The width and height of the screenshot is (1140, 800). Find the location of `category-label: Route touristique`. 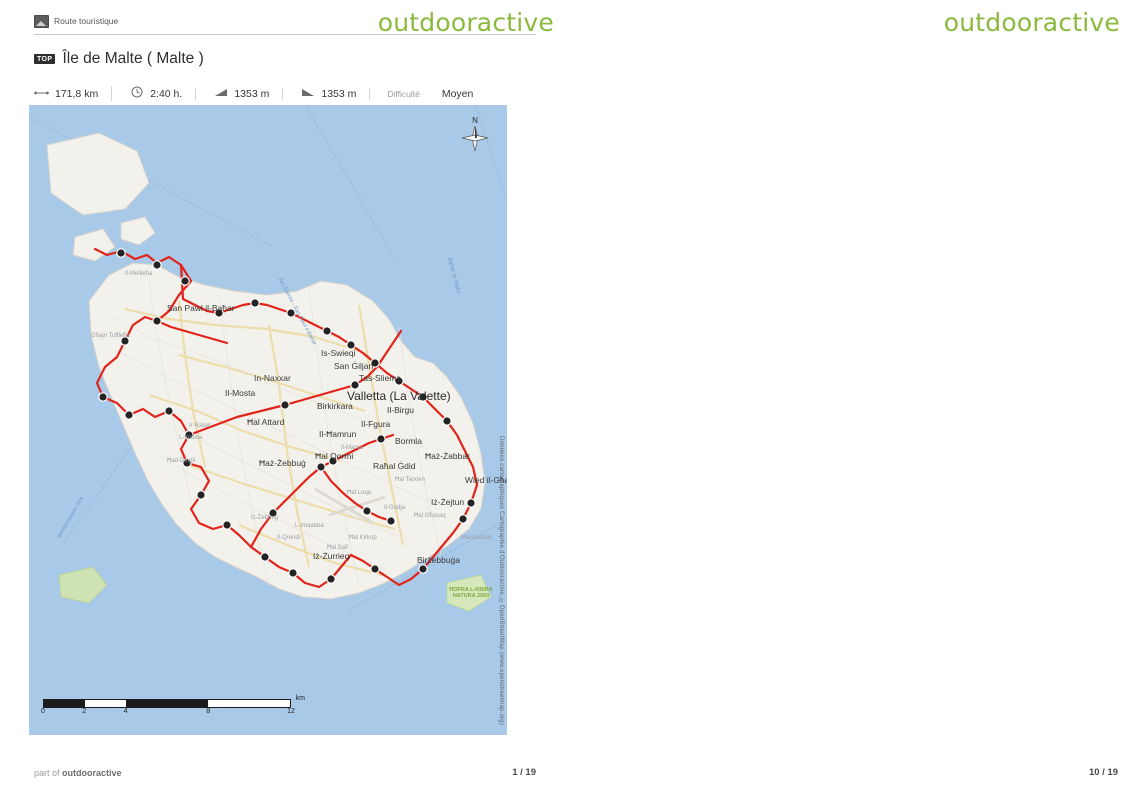

category-label: Route touristique is located at coordinates (86, 21).